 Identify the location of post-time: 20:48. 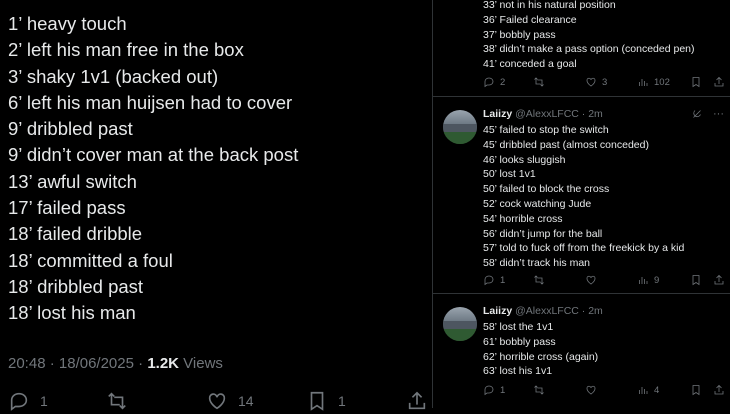
(27, 363).